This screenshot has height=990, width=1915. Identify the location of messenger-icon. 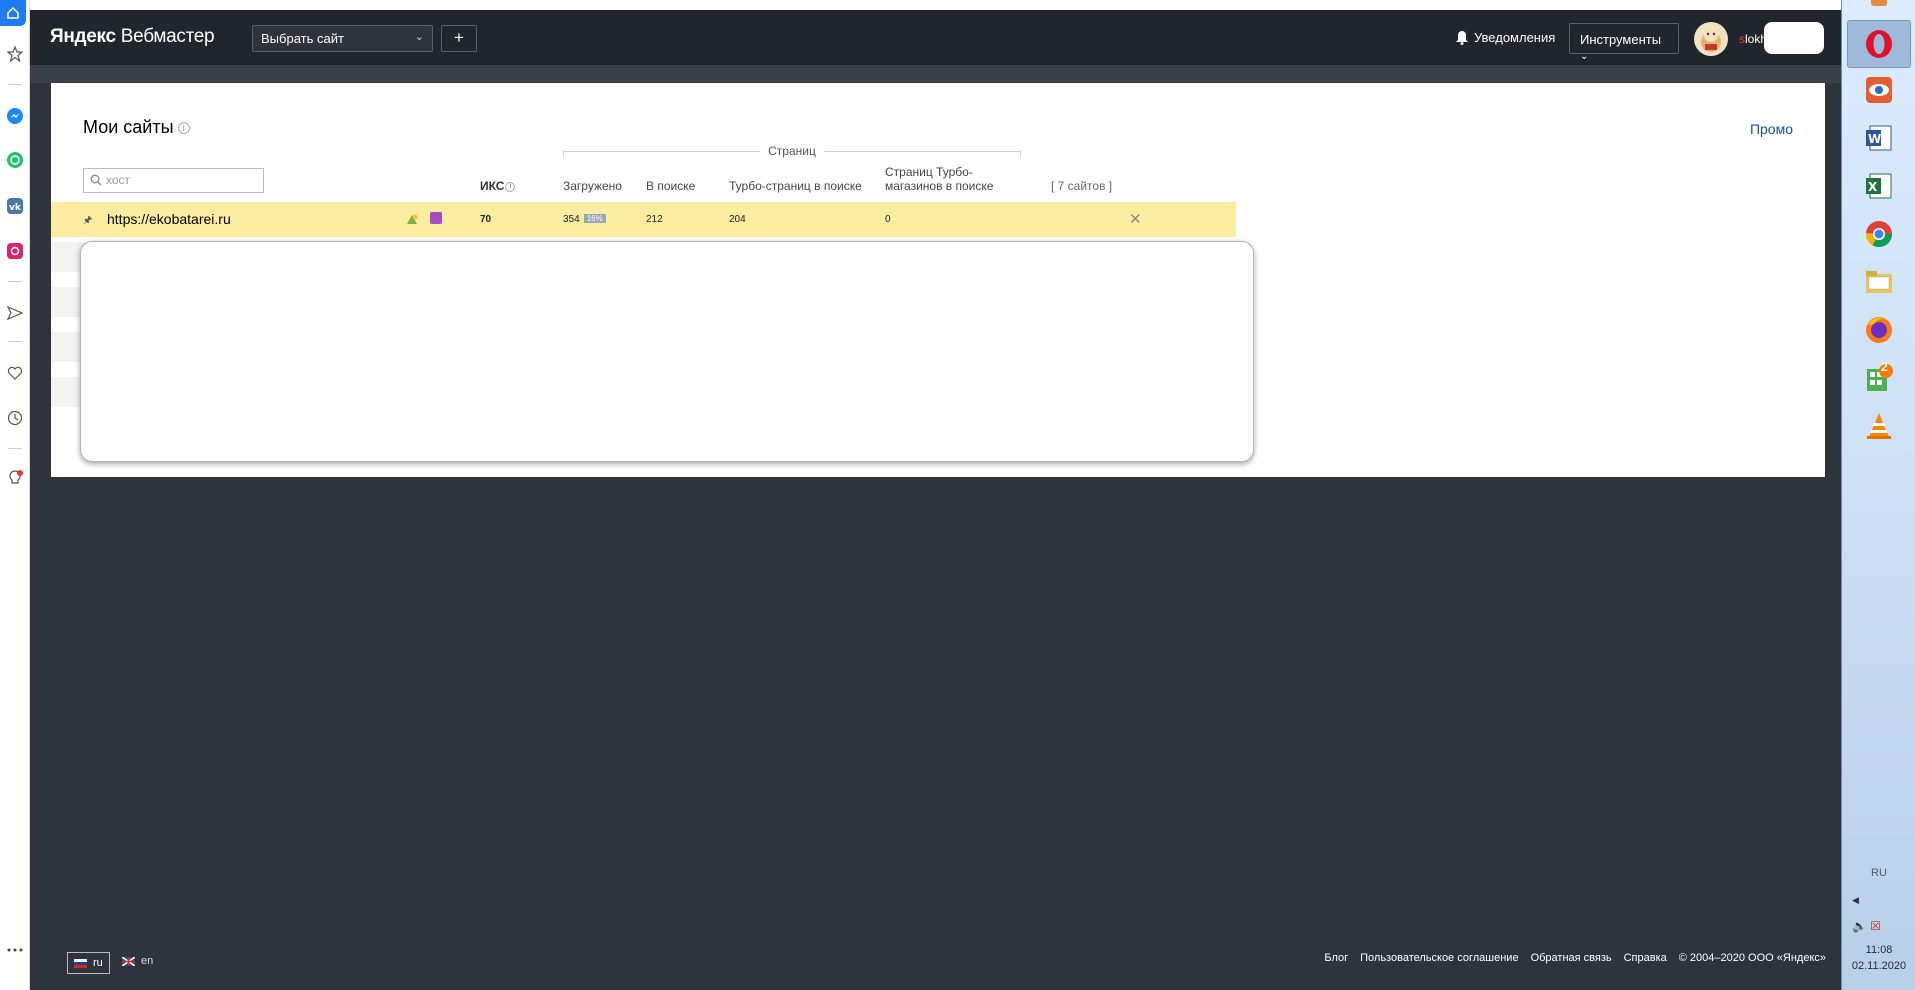
(15, 116).